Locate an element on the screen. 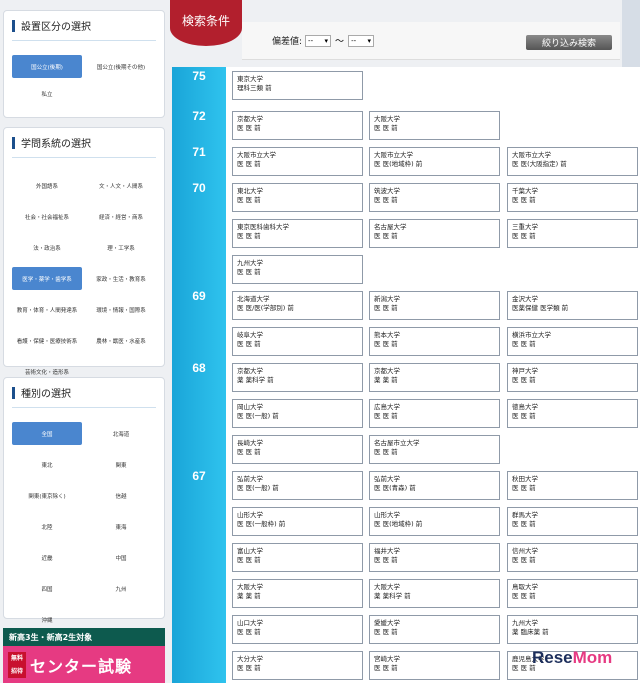 The height and width of the screenshot is (683, 640). university-card: 広島大学医 医 前 is located at coordinates (434, 413).